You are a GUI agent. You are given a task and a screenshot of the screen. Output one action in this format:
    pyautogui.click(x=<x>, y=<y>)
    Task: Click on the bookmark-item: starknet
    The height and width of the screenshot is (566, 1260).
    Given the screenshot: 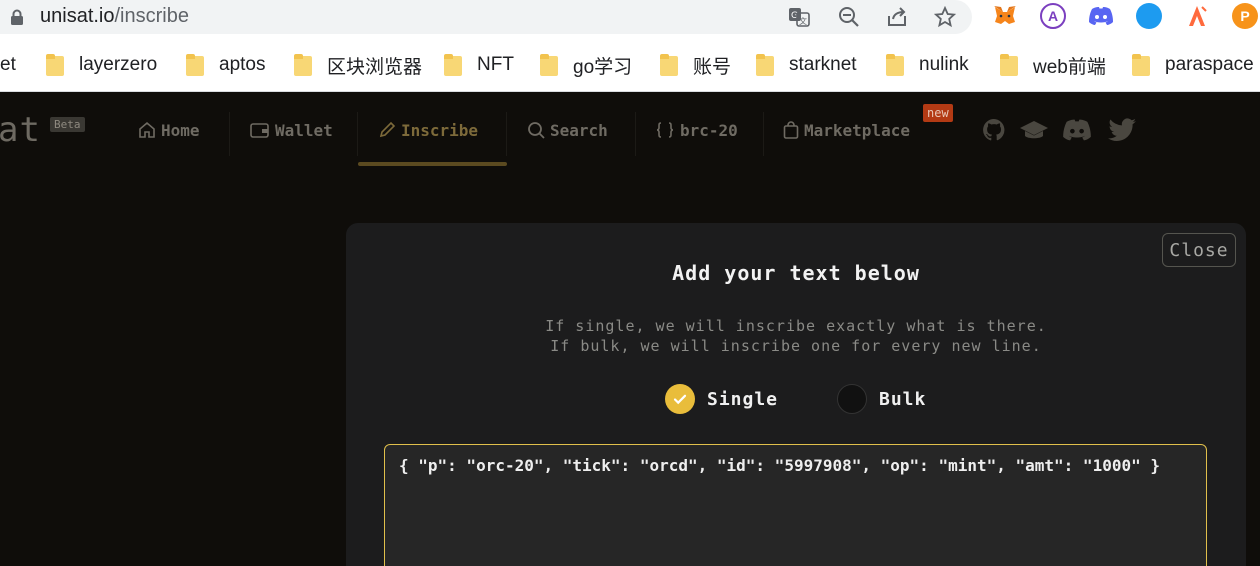 What is the action you would take?
    pyautogui.click(x=806, y=65)
    